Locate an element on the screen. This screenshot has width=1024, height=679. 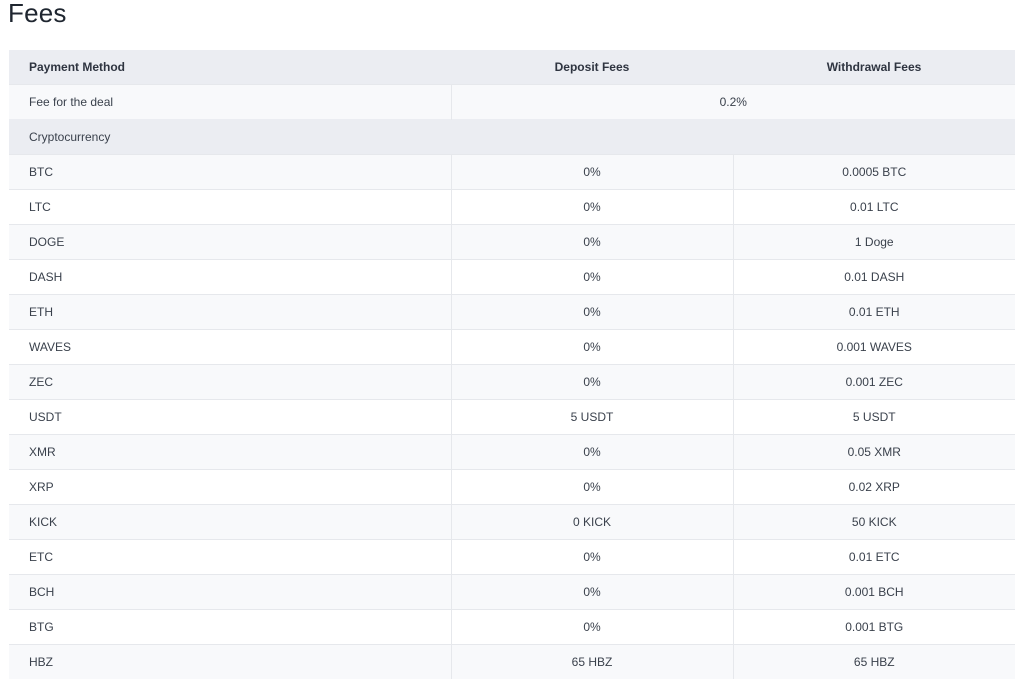
table-row: BCH0%0.001 BCH is located at coordinates (512, 592).